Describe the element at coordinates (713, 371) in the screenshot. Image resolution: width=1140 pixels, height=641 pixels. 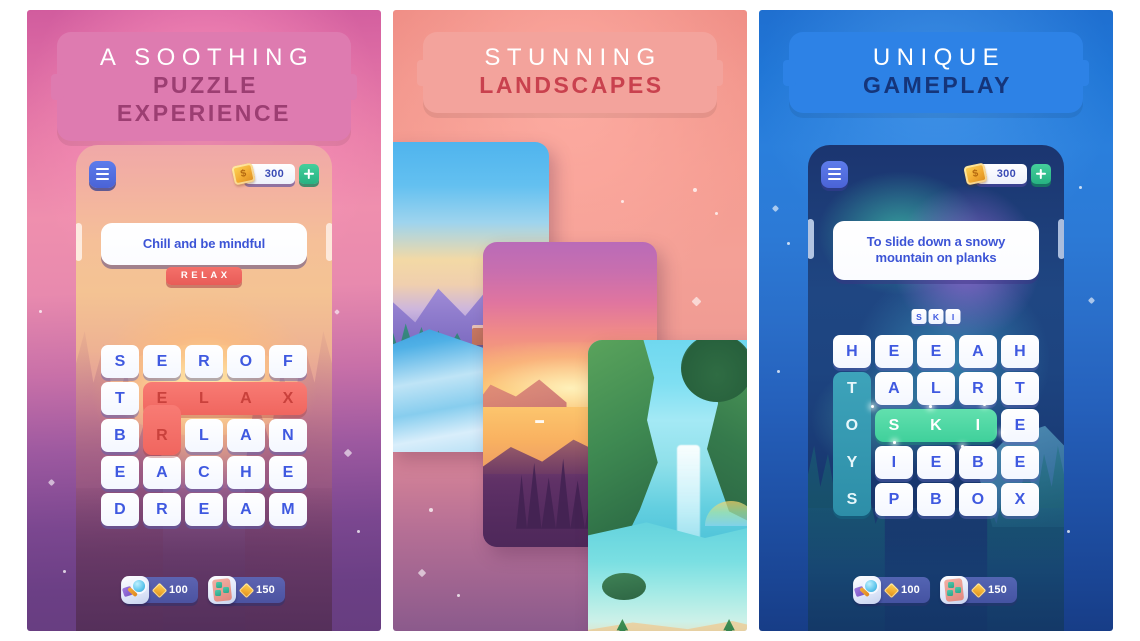
I see `tree-canopy` at that location.